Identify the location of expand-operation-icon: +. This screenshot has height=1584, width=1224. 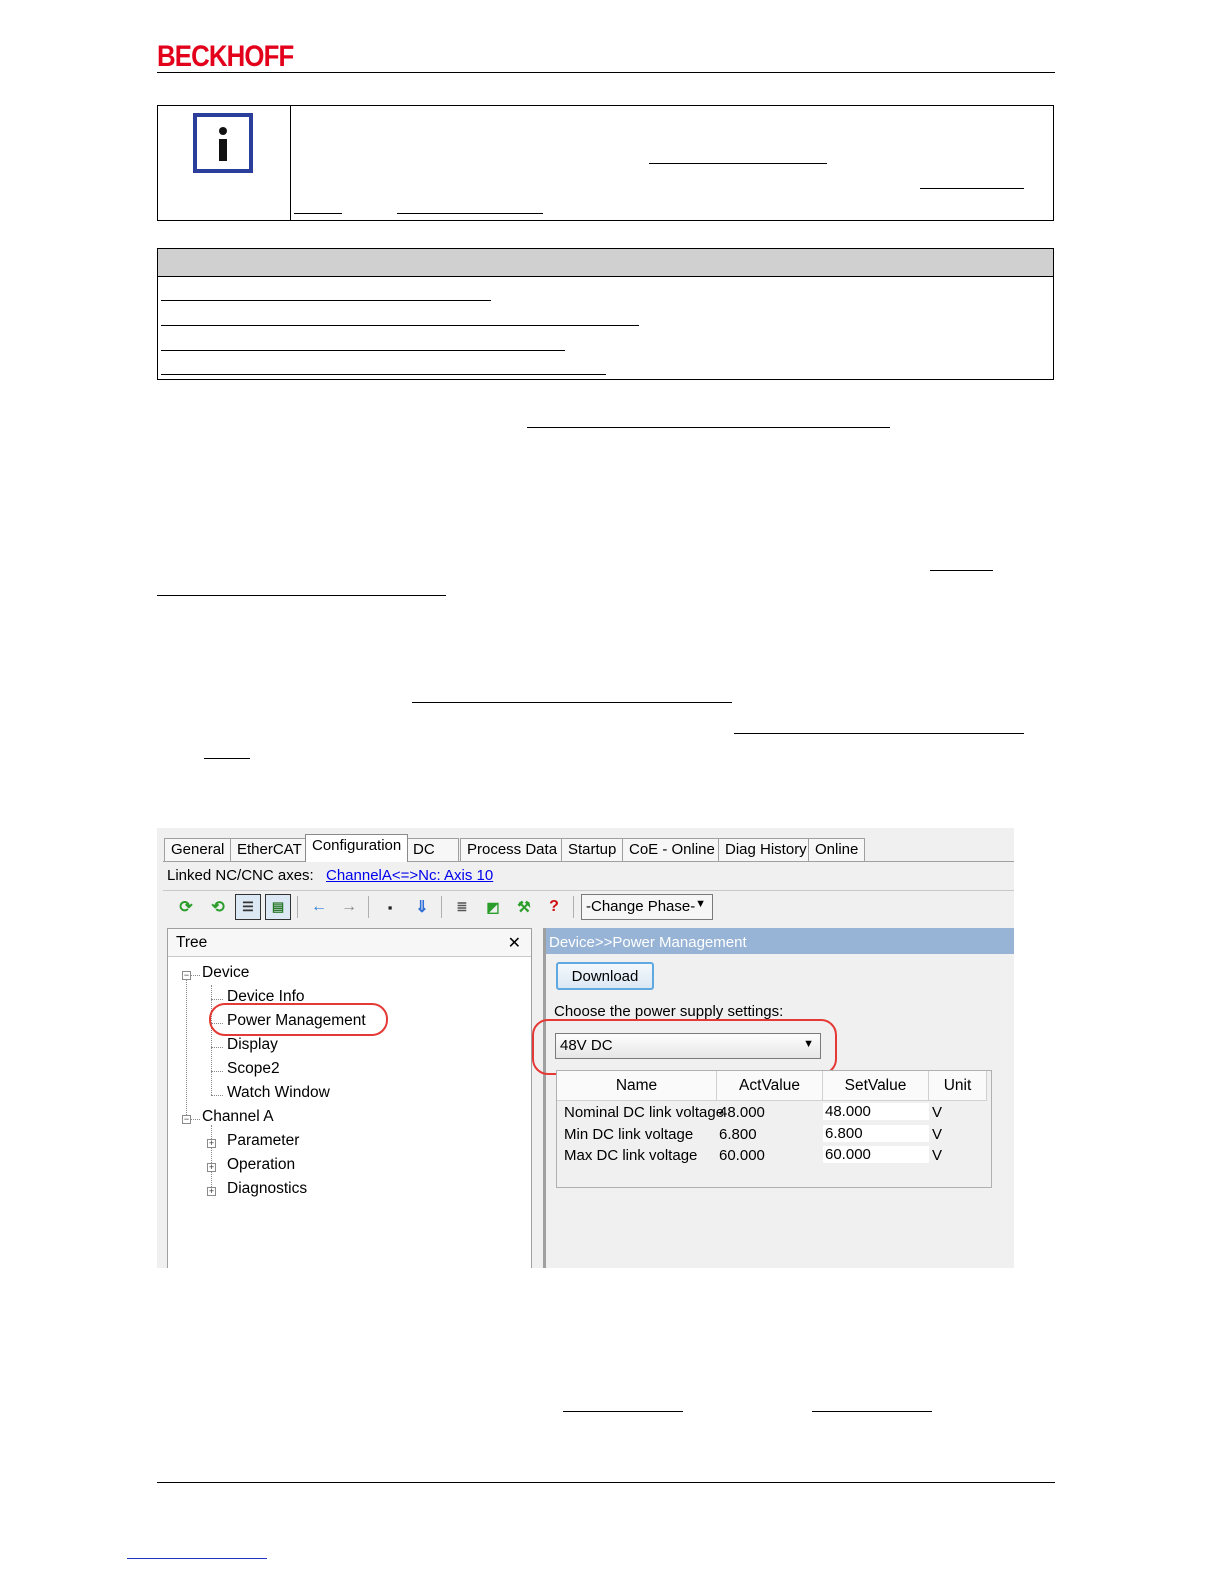
(211, 1167).